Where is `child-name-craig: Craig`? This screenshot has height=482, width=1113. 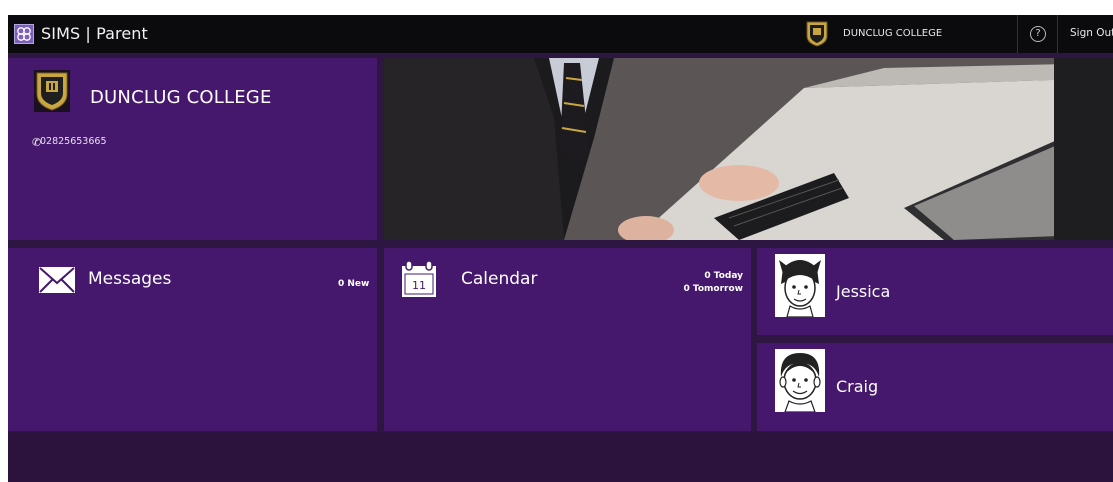 child-name-craig: Craig is located at coordinates (857, 386).